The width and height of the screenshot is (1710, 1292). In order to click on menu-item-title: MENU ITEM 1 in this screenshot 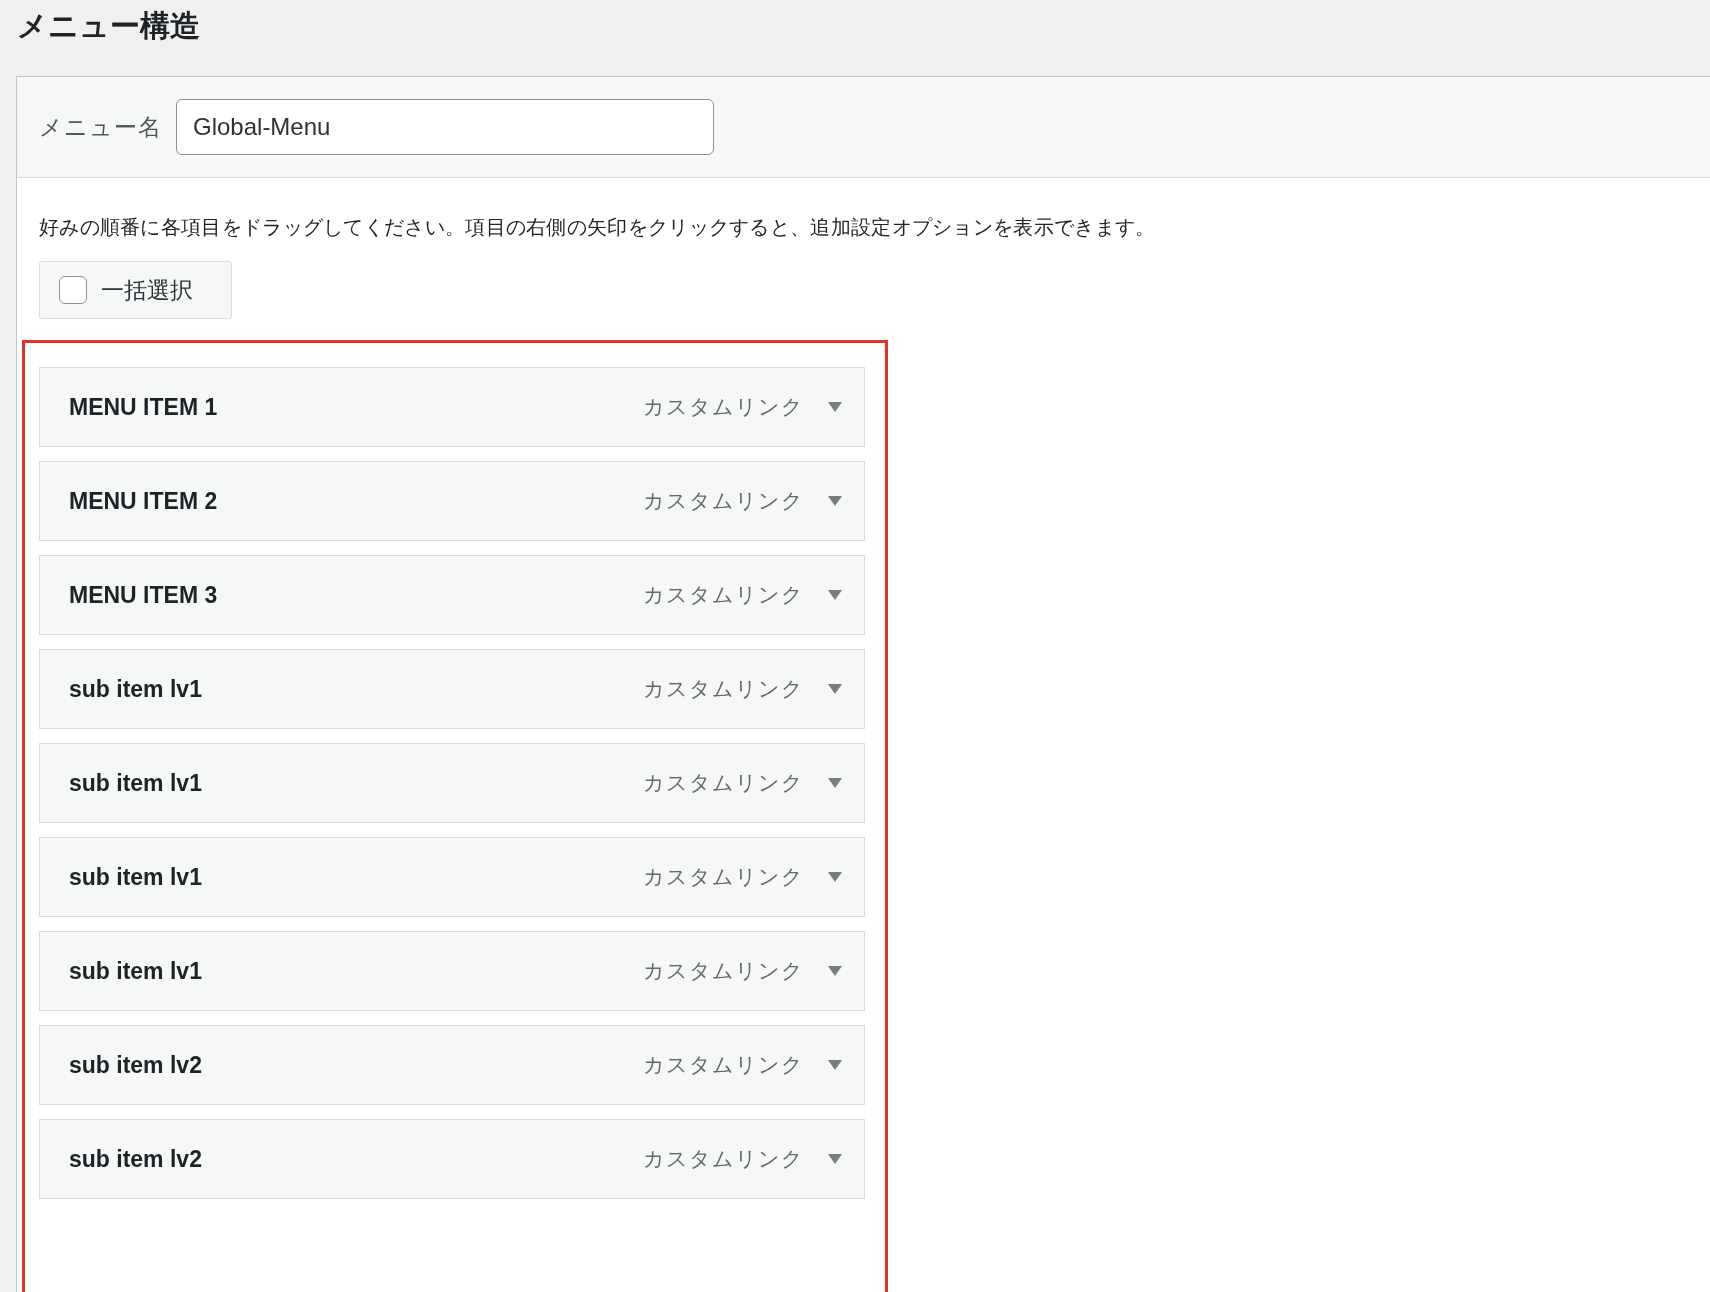, I will do `click(144, 407)`.